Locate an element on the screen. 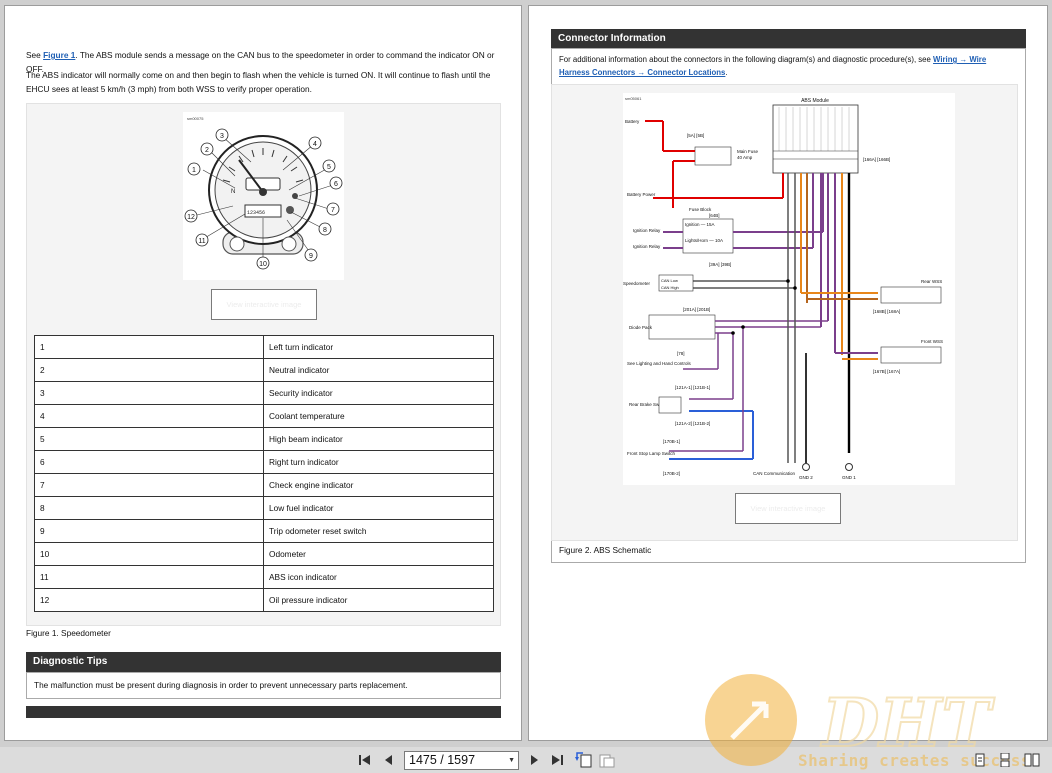 The height and width of the screenshot is (773, 1052). continuous-view-button is located at coordinates (1005, 760).